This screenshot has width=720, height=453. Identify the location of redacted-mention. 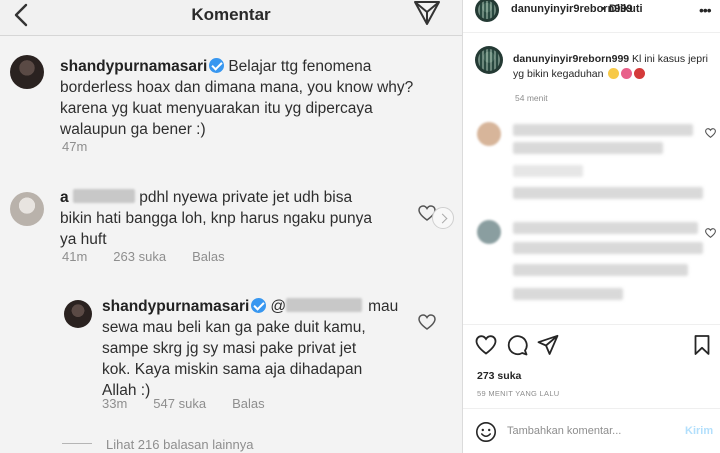
(324, 305).